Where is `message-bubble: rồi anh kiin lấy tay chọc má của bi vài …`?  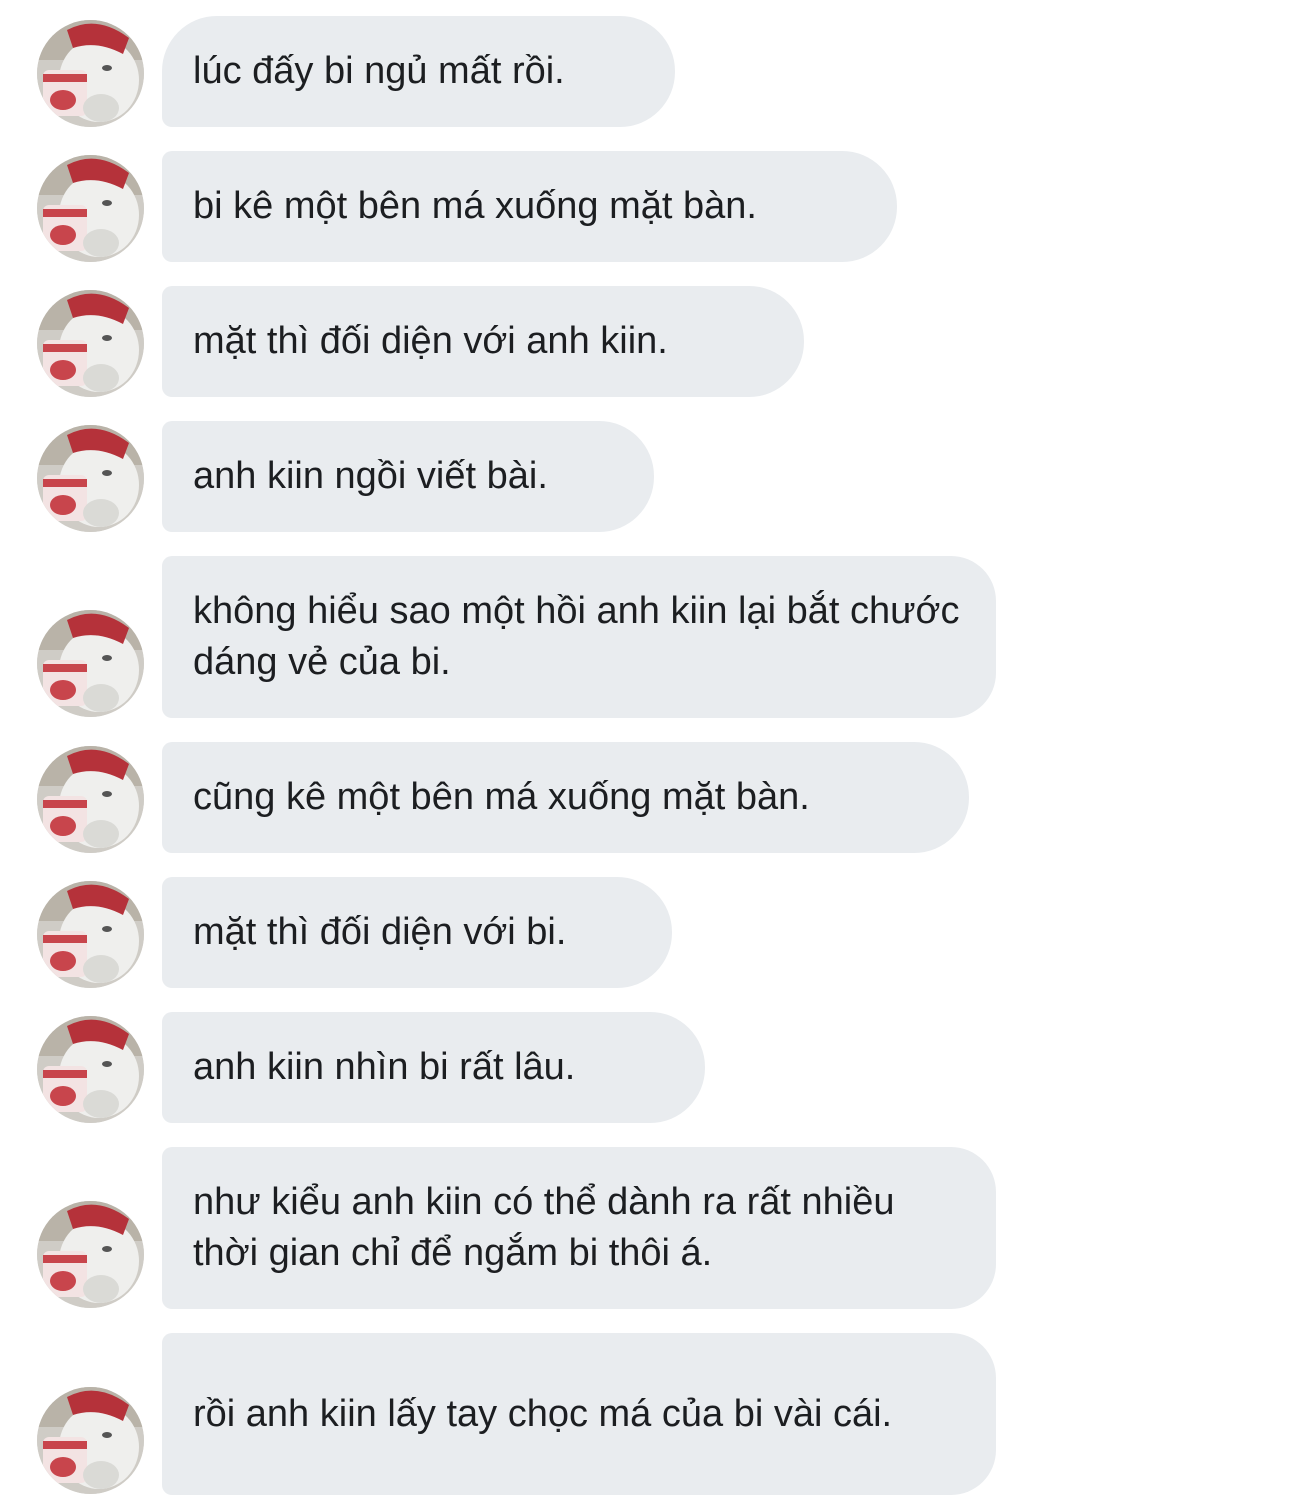
message-bubble: rồi anh kiin lấy tay chọc má của bi vài … is located at coordinates (579, 1414).